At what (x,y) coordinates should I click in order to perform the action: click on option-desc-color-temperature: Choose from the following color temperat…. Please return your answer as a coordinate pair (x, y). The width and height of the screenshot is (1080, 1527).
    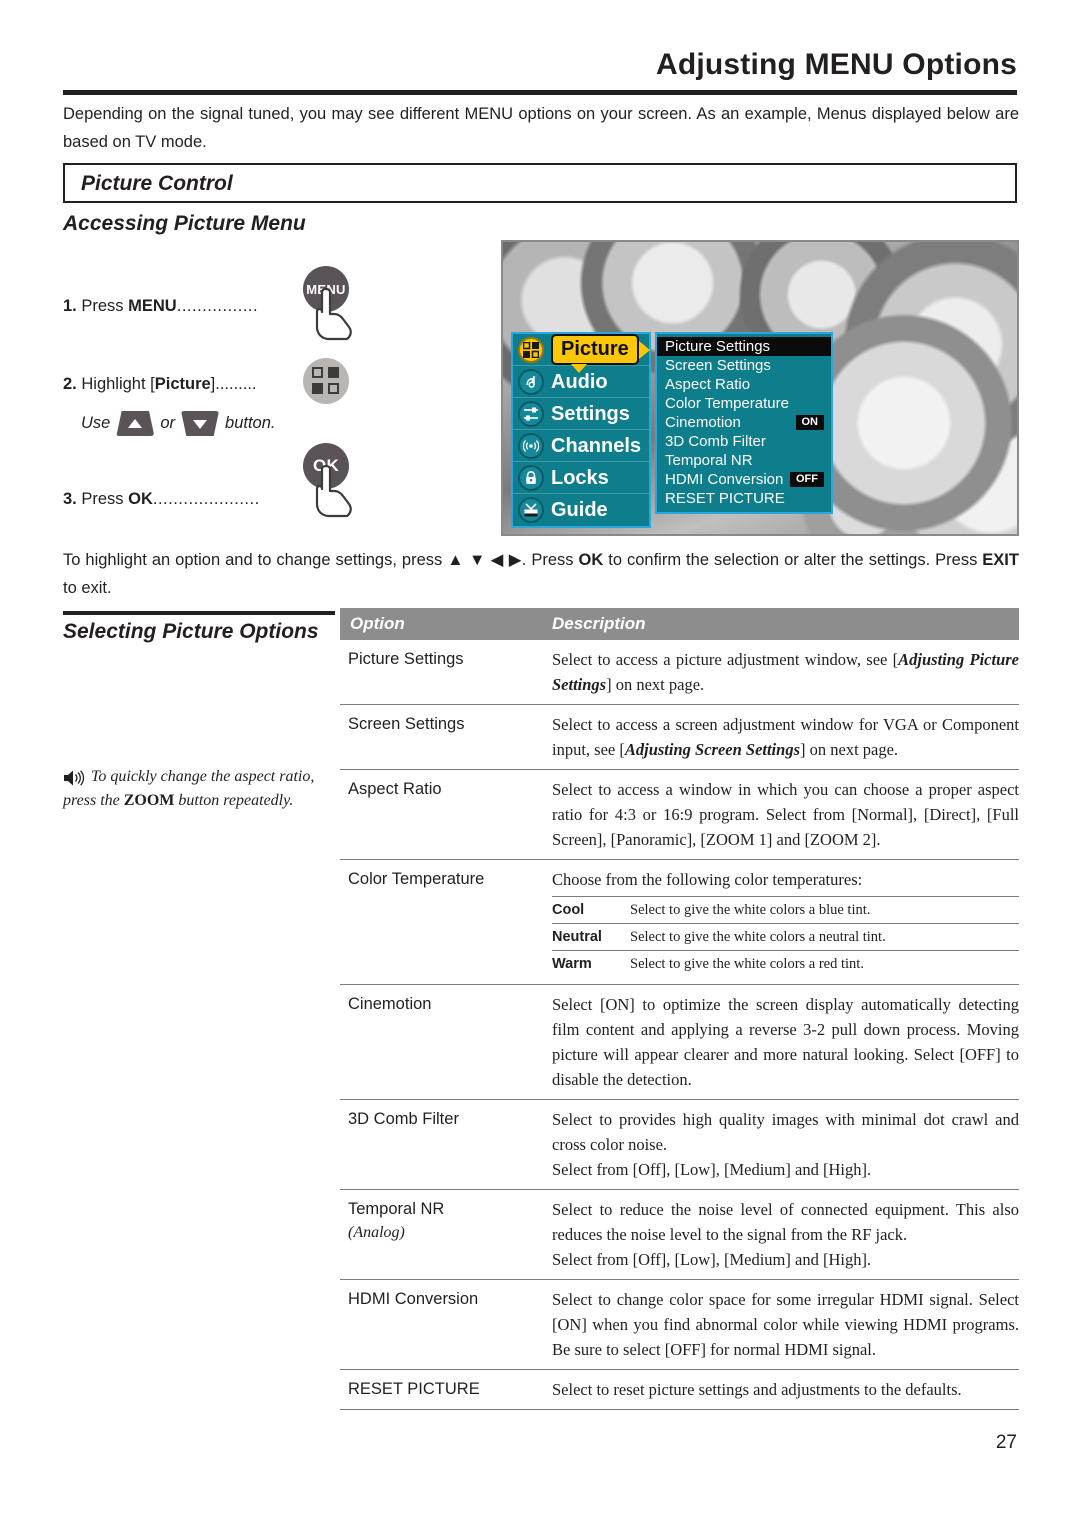
    Looking at the image, I should click on (785, 922).